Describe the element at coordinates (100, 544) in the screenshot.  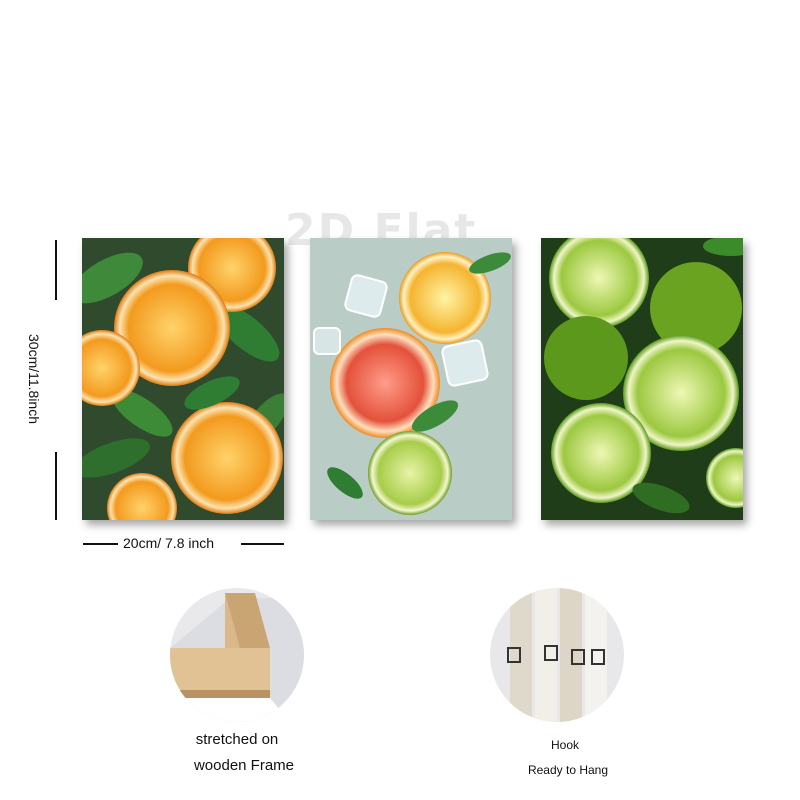
I see `width-dimension-line-left` at that location.